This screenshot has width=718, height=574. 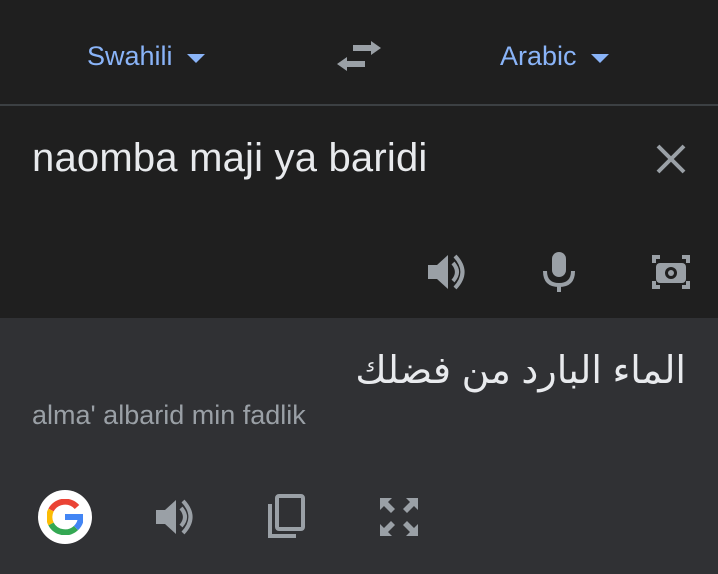 I want to click on copy-icon, so click(x=286, y=516).